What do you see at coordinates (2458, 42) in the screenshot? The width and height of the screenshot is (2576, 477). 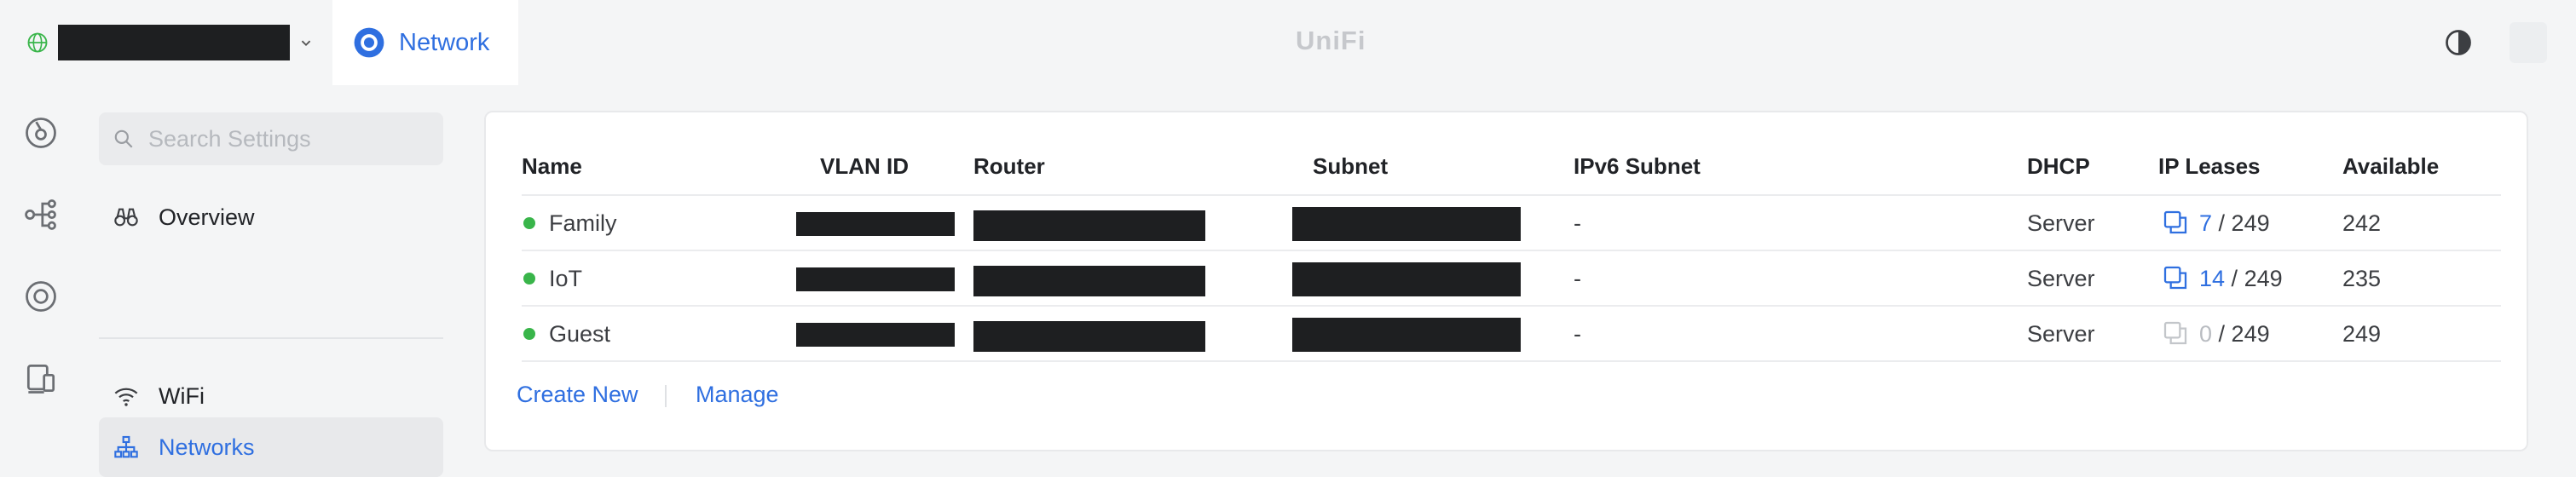 I see `theme-toggle-icon` at bounding box center [2458, 42].